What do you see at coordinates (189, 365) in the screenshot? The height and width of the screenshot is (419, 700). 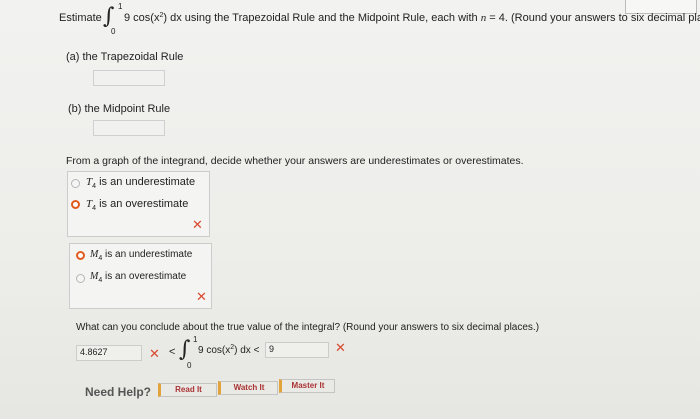 I see `conclusion-lower-limit: 0` at bounding box center [189, 365].